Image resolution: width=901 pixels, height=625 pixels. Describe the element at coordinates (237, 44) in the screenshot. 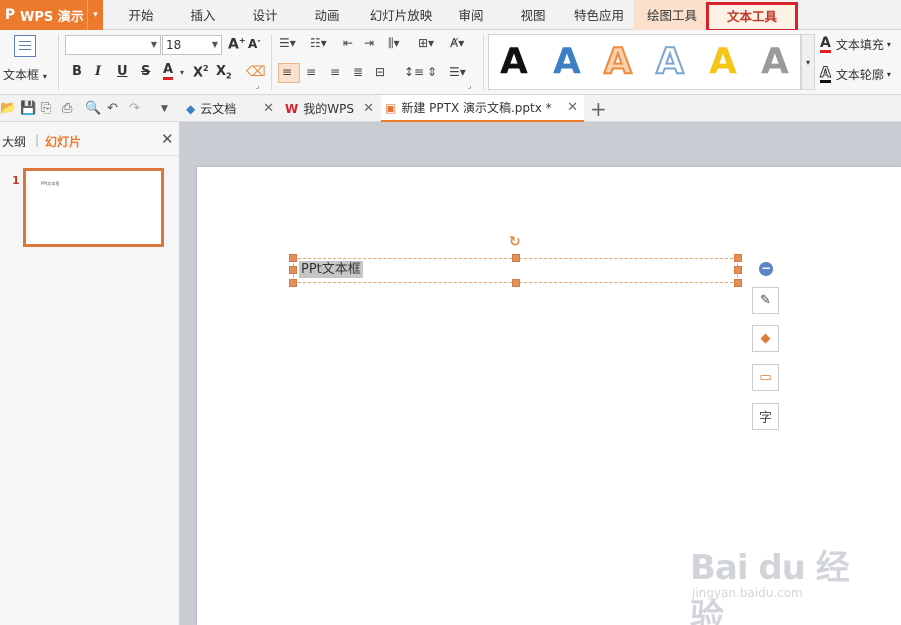

I see `increase-font-icon: A+` at that location.